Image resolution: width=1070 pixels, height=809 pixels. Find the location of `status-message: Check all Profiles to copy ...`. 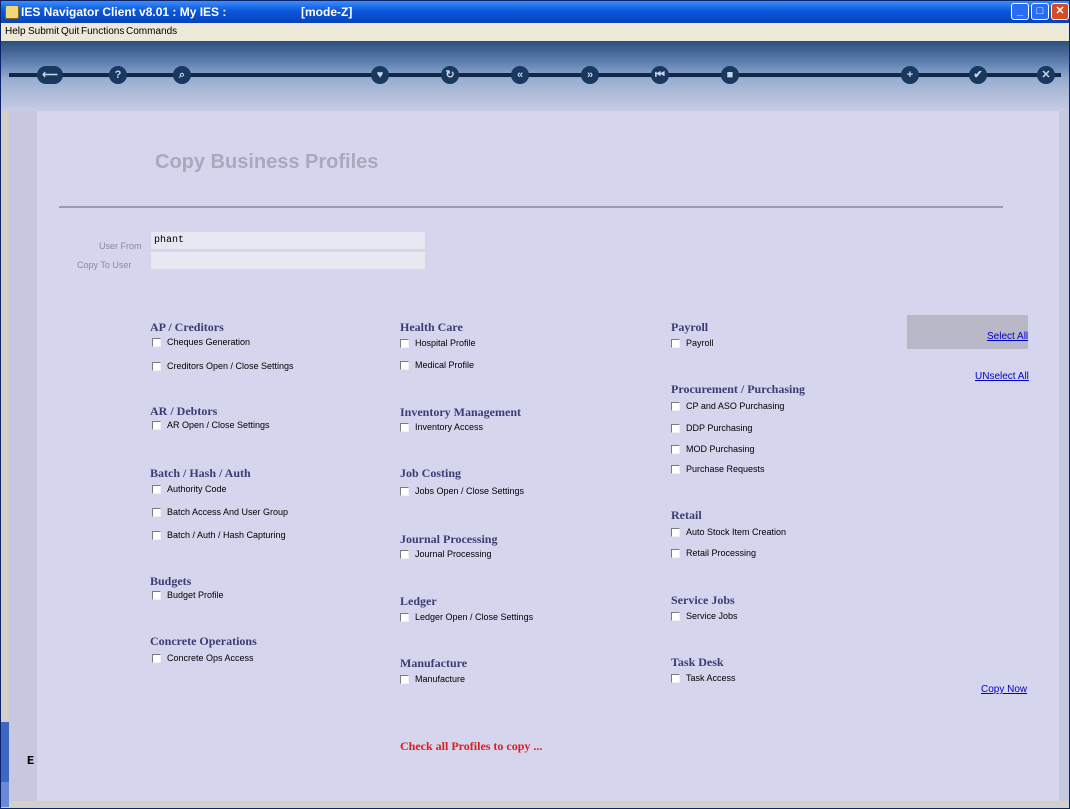

status-message: Check all Profiles to copy ... is located at coordinates (471, 746).